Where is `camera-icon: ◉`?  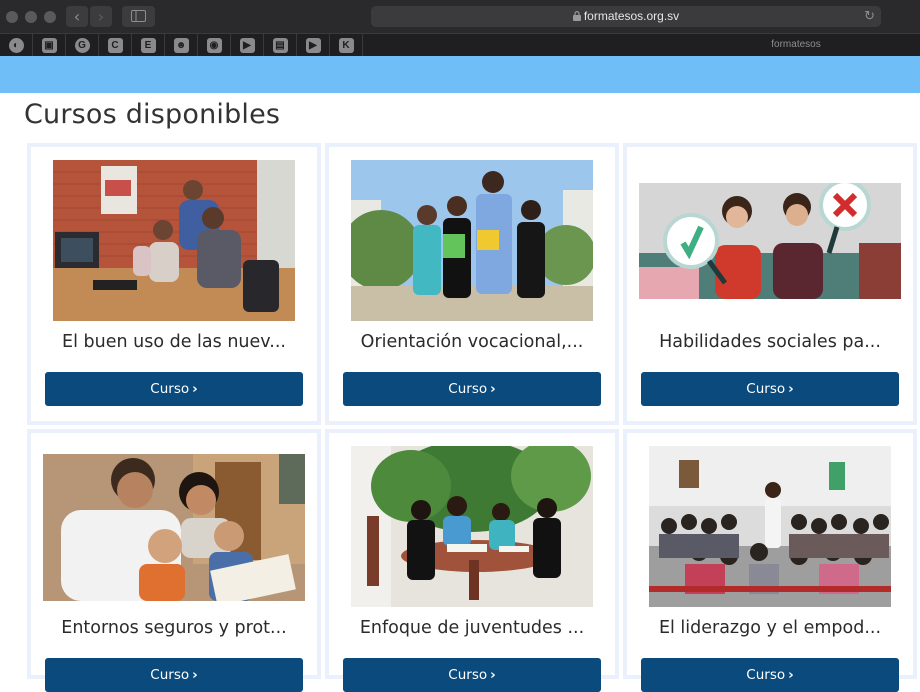 camera-icon: ◉ is located at coordinates (214, 45).